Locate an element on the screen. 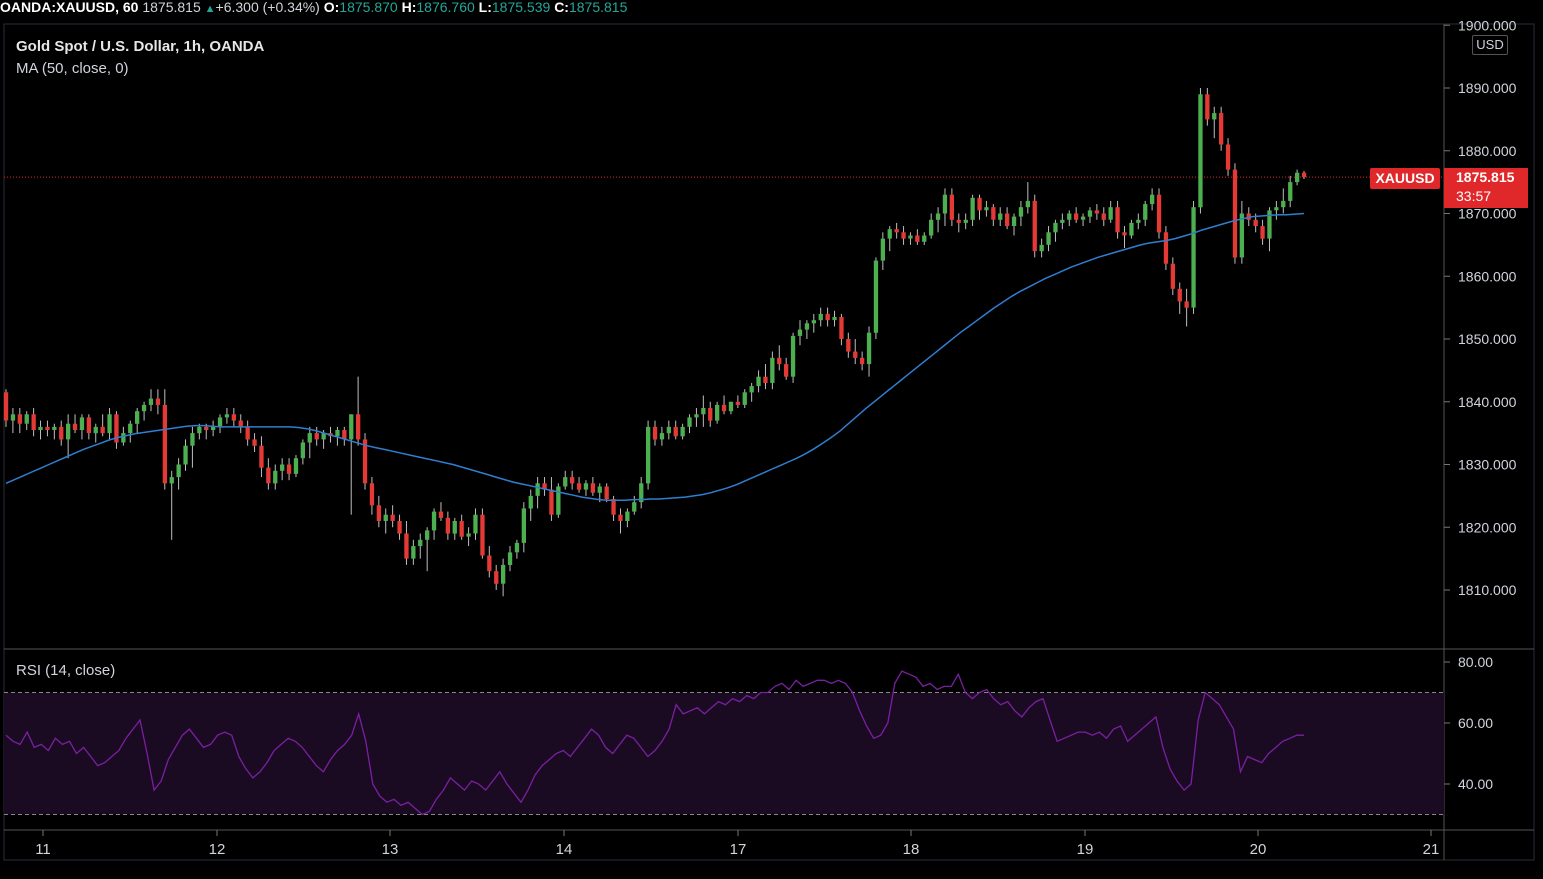 Image resolution: width=1543 pixels, height=879 pixels. time-tick-label: 13 is located at coordinates (390, 849).